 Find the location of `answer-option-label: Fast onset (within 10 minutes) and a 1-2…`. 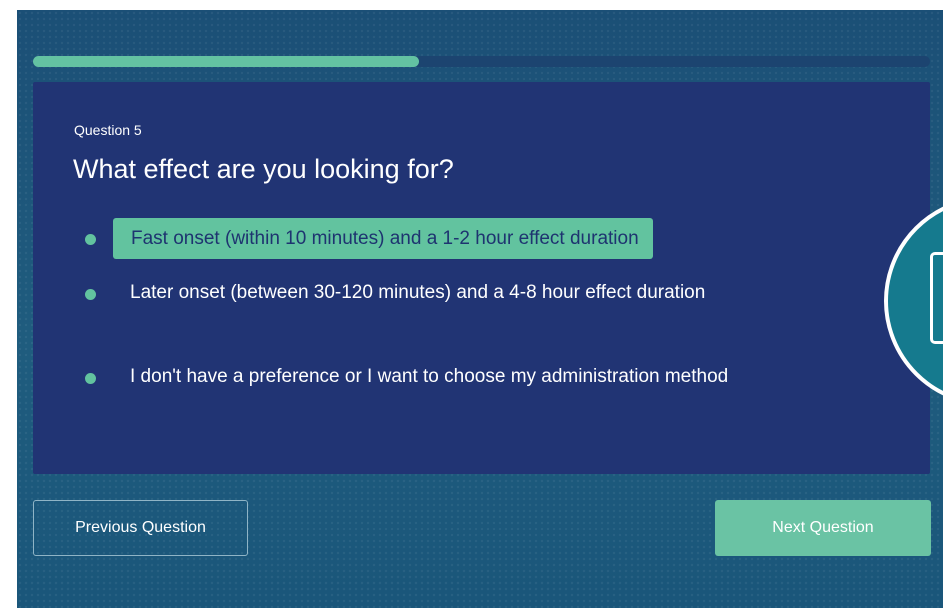

answer-option-label: Fast onset (within 10 minutes) and a 1-2… is located at coordinates (383, 238).